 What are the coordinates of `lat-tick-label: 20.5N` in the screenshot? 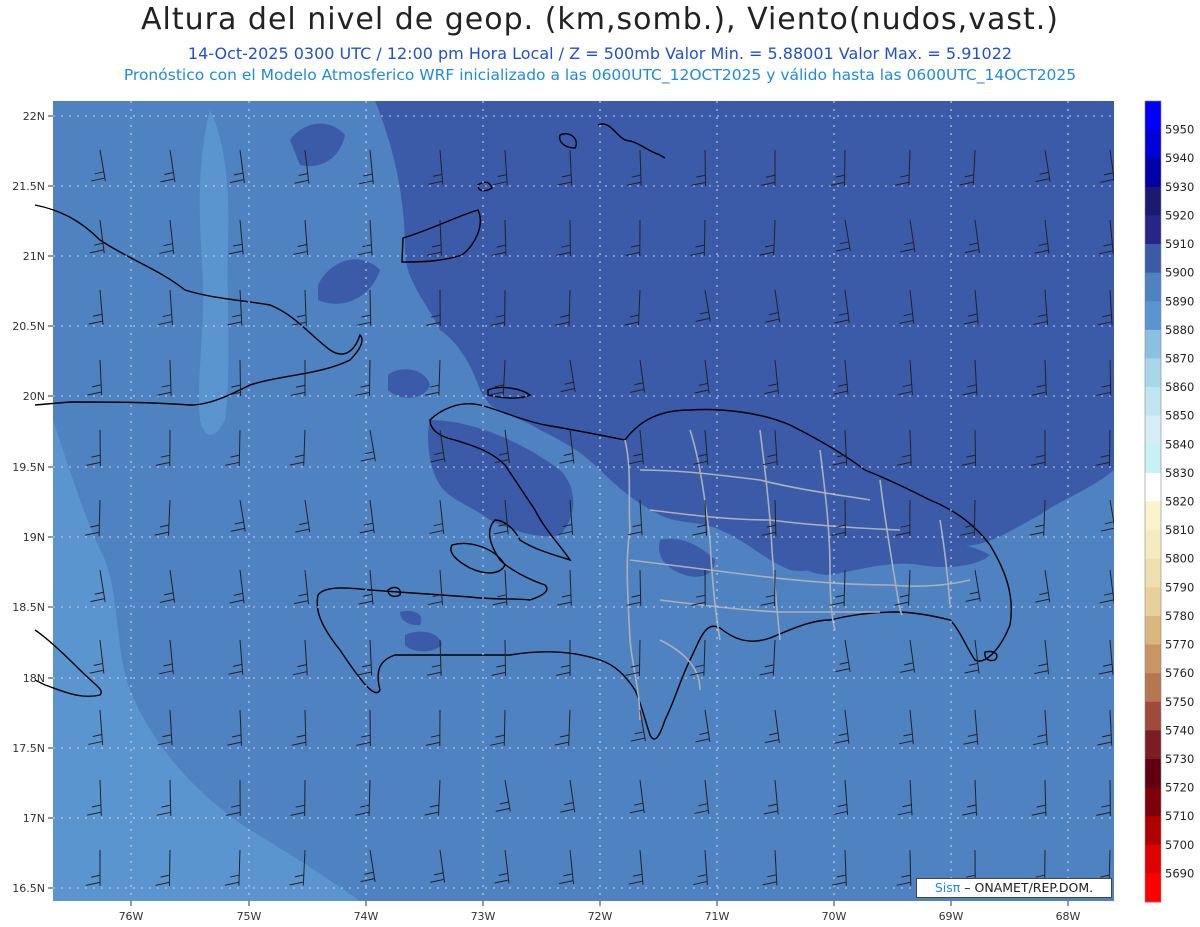 It's located at (28, 326).